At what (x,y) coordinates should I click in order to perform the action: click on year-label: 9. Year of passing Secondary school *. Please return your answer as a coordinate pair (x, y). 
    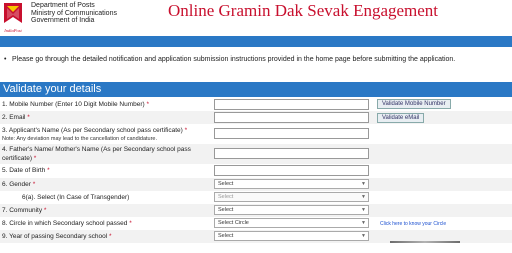
    Looking at the image, I should click on (57, 236).